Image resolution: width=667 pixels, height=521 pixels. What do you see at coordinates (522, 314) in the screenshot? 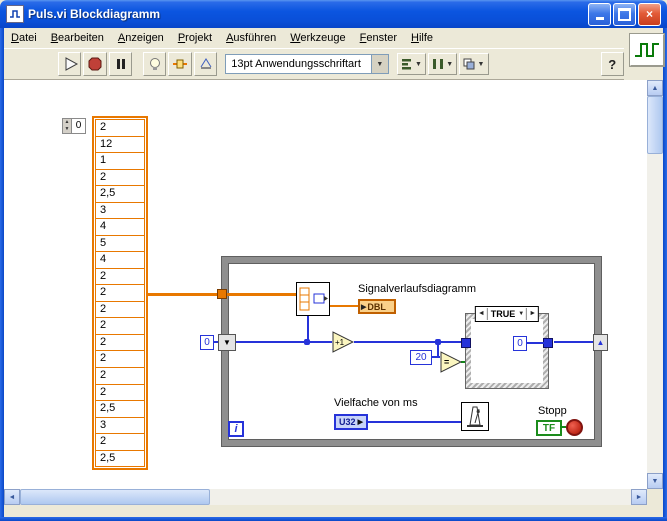
I see `case-selector-down-icon: ▼` at bounding box center [522, 314].